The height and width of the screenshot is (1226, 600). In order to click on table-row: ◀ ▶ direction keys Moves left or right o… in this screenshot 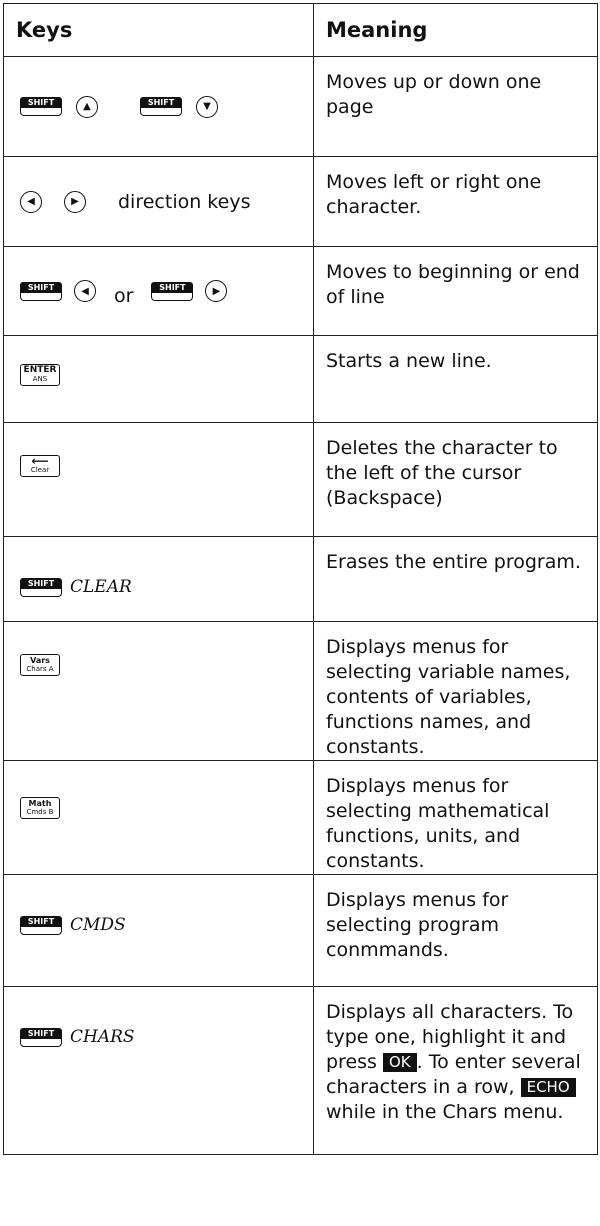, I will do `click(300, 201)`.